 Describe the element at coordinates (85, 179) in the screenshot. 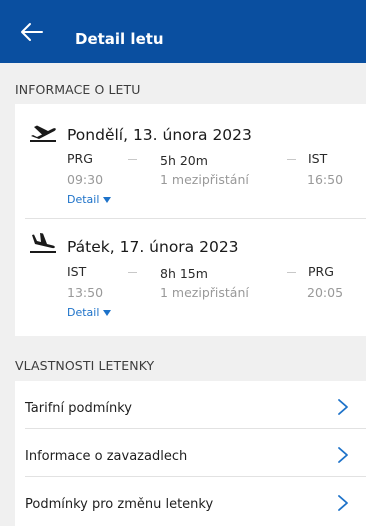

I see `departure-time: 09:30` at that location.